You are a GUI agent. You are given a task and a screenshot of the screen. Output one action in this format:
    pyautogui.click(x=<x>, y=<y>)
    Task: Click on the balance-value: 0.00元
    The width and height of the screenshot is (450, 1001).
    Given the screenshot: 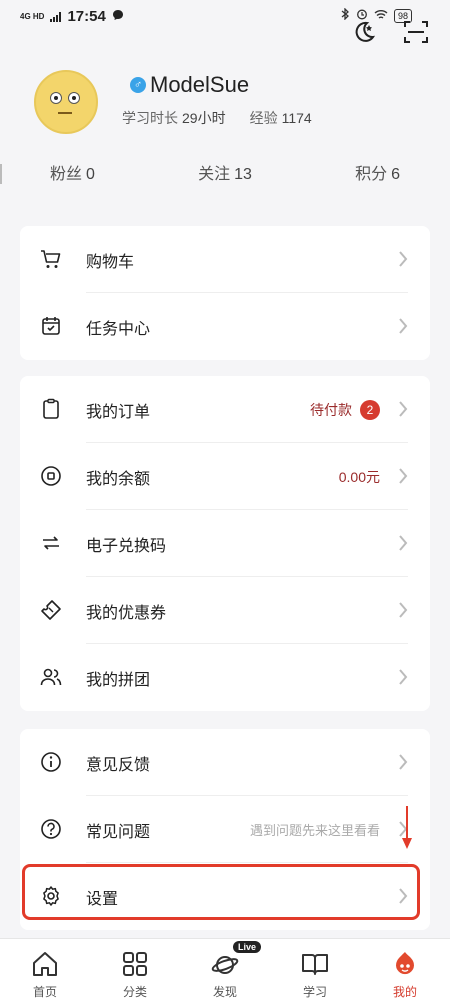 What is the action you would take?
    pyautogui.click(x=359, y=477)
    